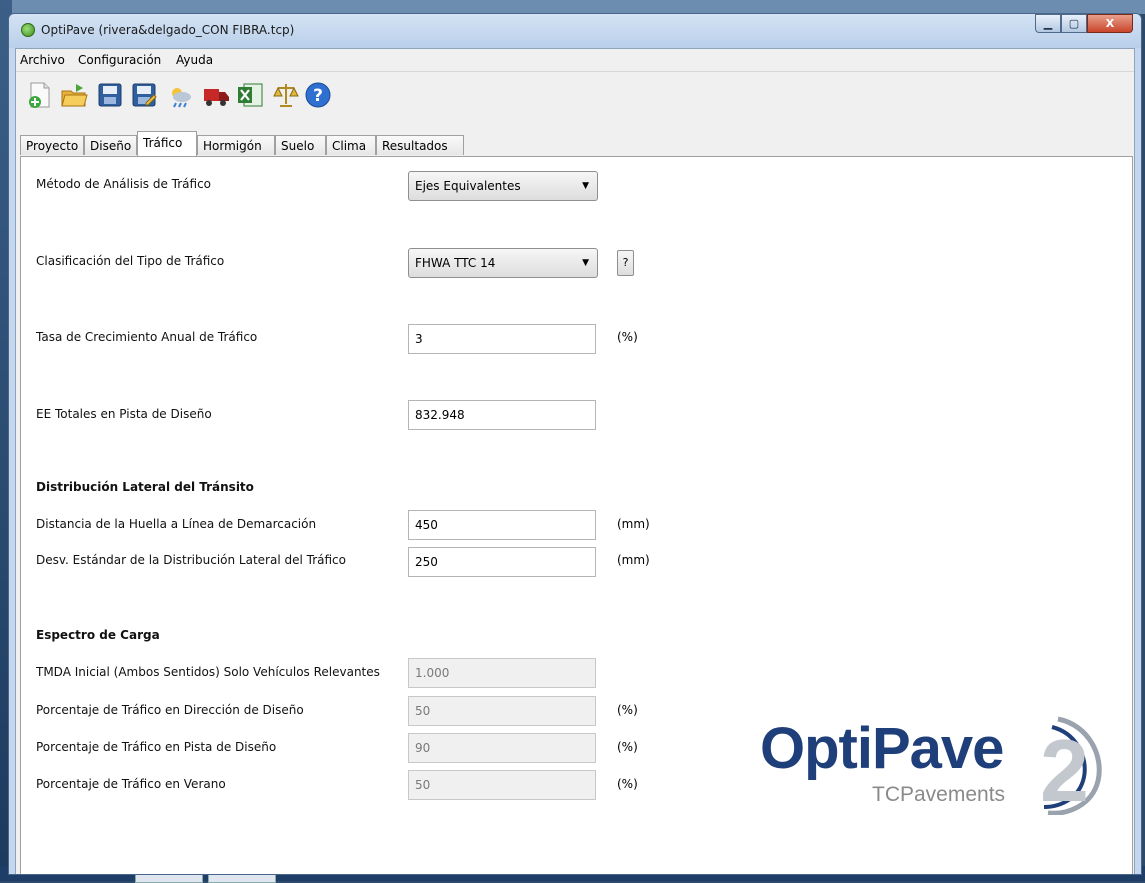  What do you see at coordinates (300, 145) in the screenshot?
I see `tab-suelo: Suelo` at bounding box center [300, 145].